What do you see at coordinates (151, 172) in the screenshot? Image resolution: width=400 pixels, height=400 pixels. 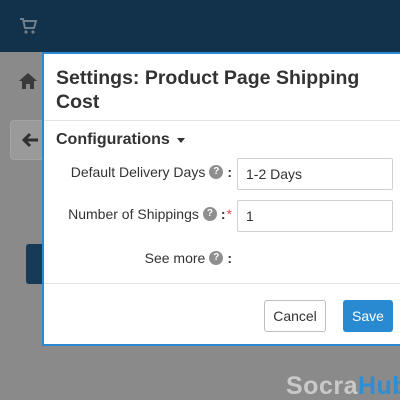 I see `default-delivery-days-label: Default Delivery Days ? :` at bounding box center [151, 172].